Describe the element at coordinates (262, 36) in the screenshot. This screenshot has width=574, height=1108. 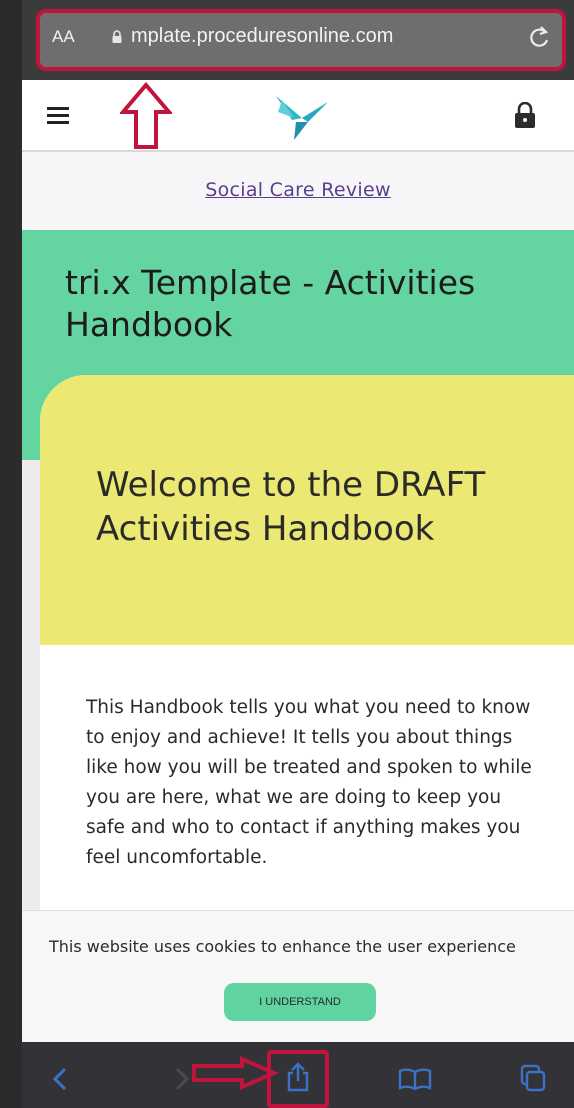
I see `url-text: mplate.proceduresonline.com` at that location.